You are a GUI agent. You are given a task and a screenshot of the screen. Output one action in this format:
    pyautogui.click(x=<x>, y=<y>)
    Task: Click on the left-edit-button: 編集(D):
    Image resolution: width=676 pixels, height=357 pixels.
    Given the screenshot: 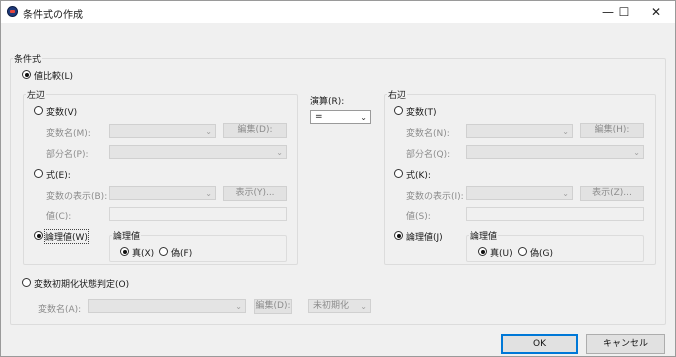 What is the action you would take?
    pyautogui.click(x=255, y=130)
    